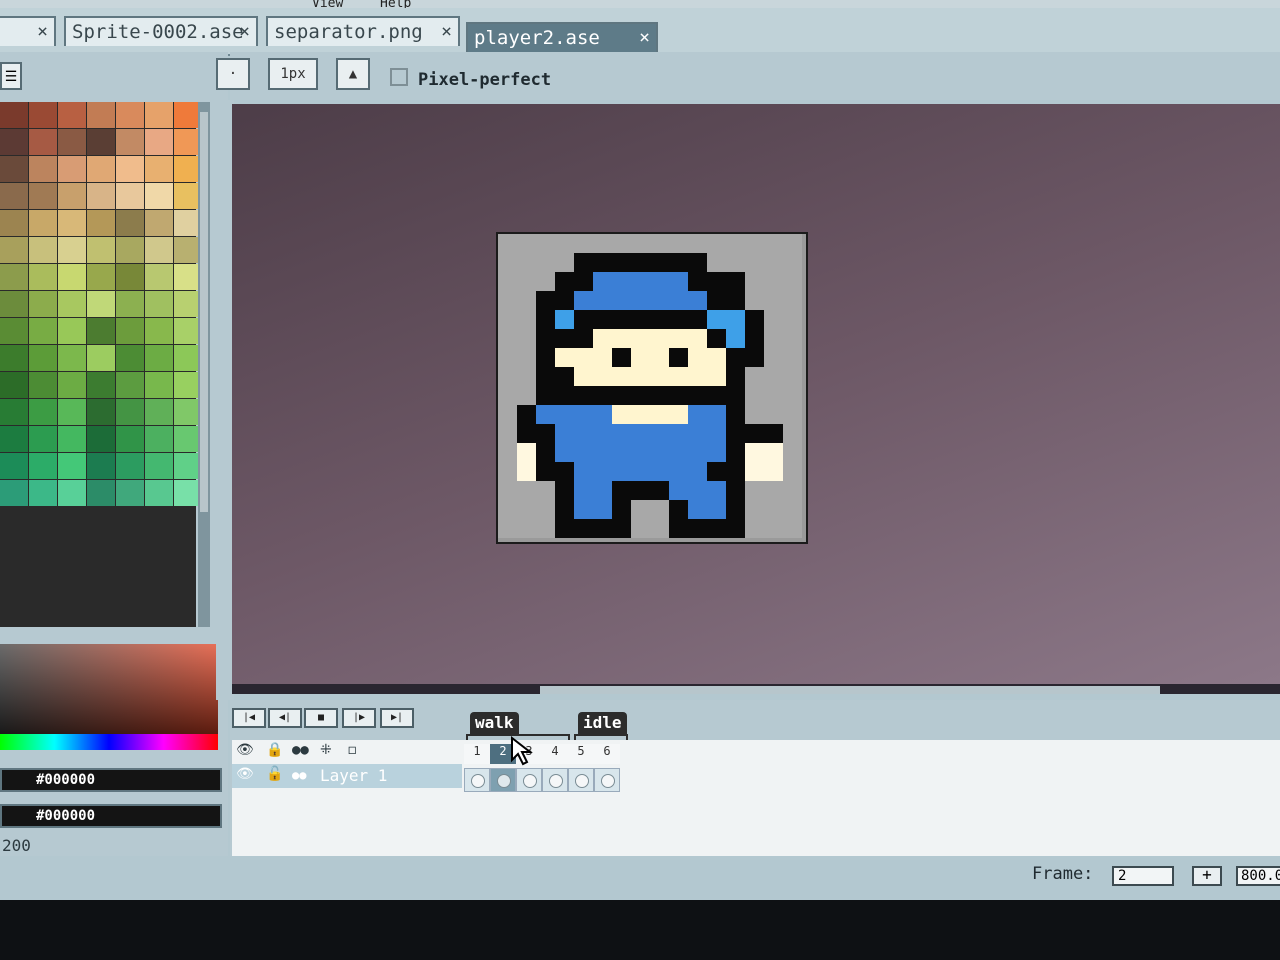  What do you see at coordinates (607, 754) in the screenshot?
I see `frame-header-6: 6` at bounding box center [607, 754].